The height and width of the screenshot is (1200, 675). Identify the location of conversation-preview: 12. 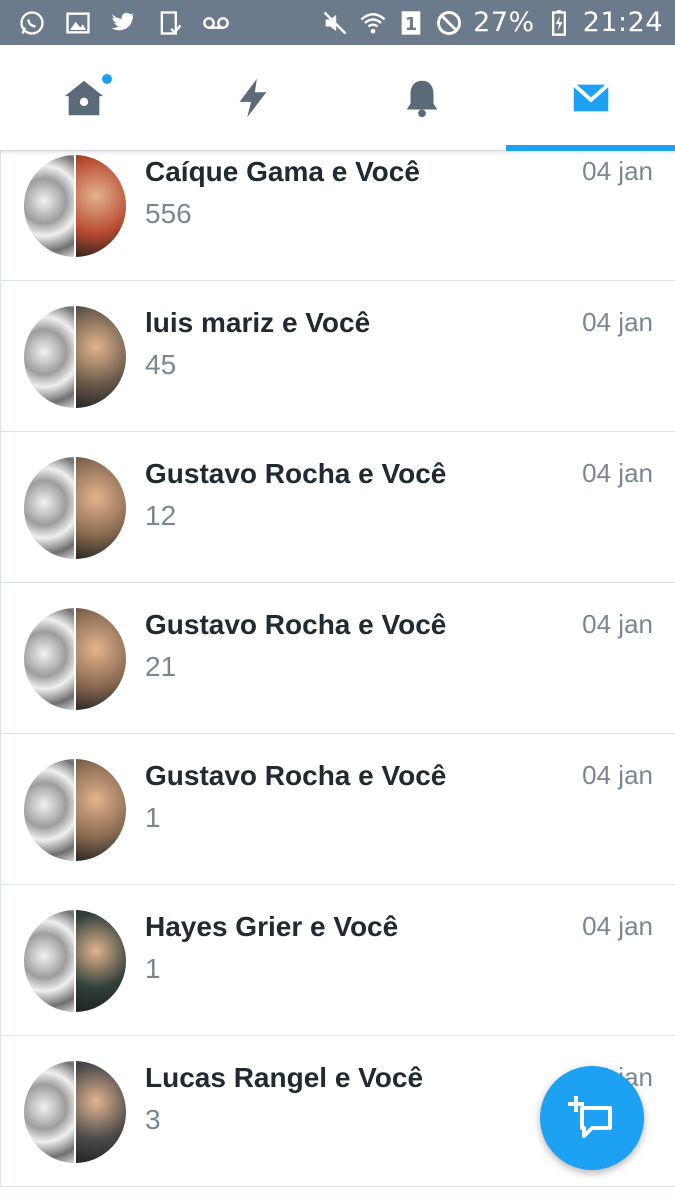
(161, 515).